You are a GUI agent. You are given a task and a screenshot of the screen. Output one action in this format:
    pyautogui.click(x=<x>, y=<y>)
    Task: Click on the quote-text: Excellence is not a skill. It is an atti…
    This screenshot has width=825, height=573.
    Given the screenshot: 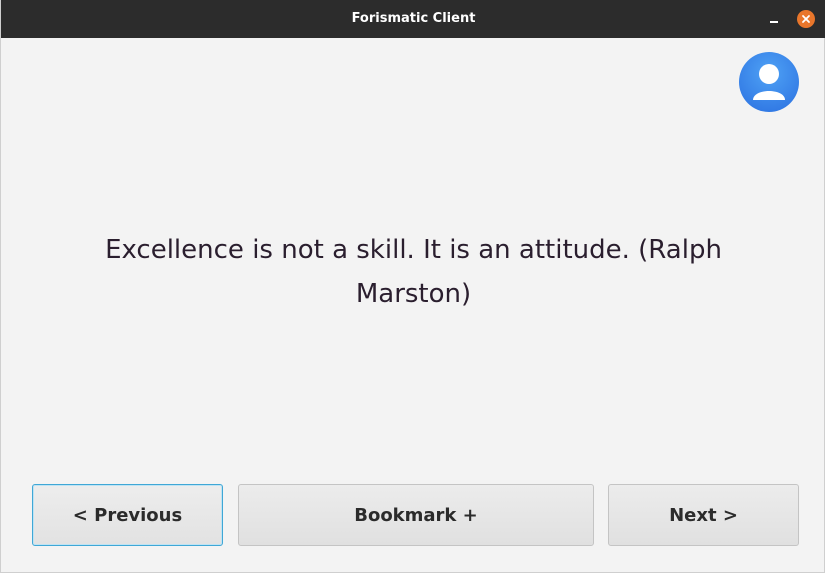 What is the action you would take?
    pyautogui.click(x=413, y=272)
    